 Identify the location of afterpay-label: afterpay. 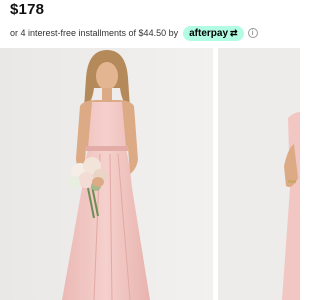
(208, 33).